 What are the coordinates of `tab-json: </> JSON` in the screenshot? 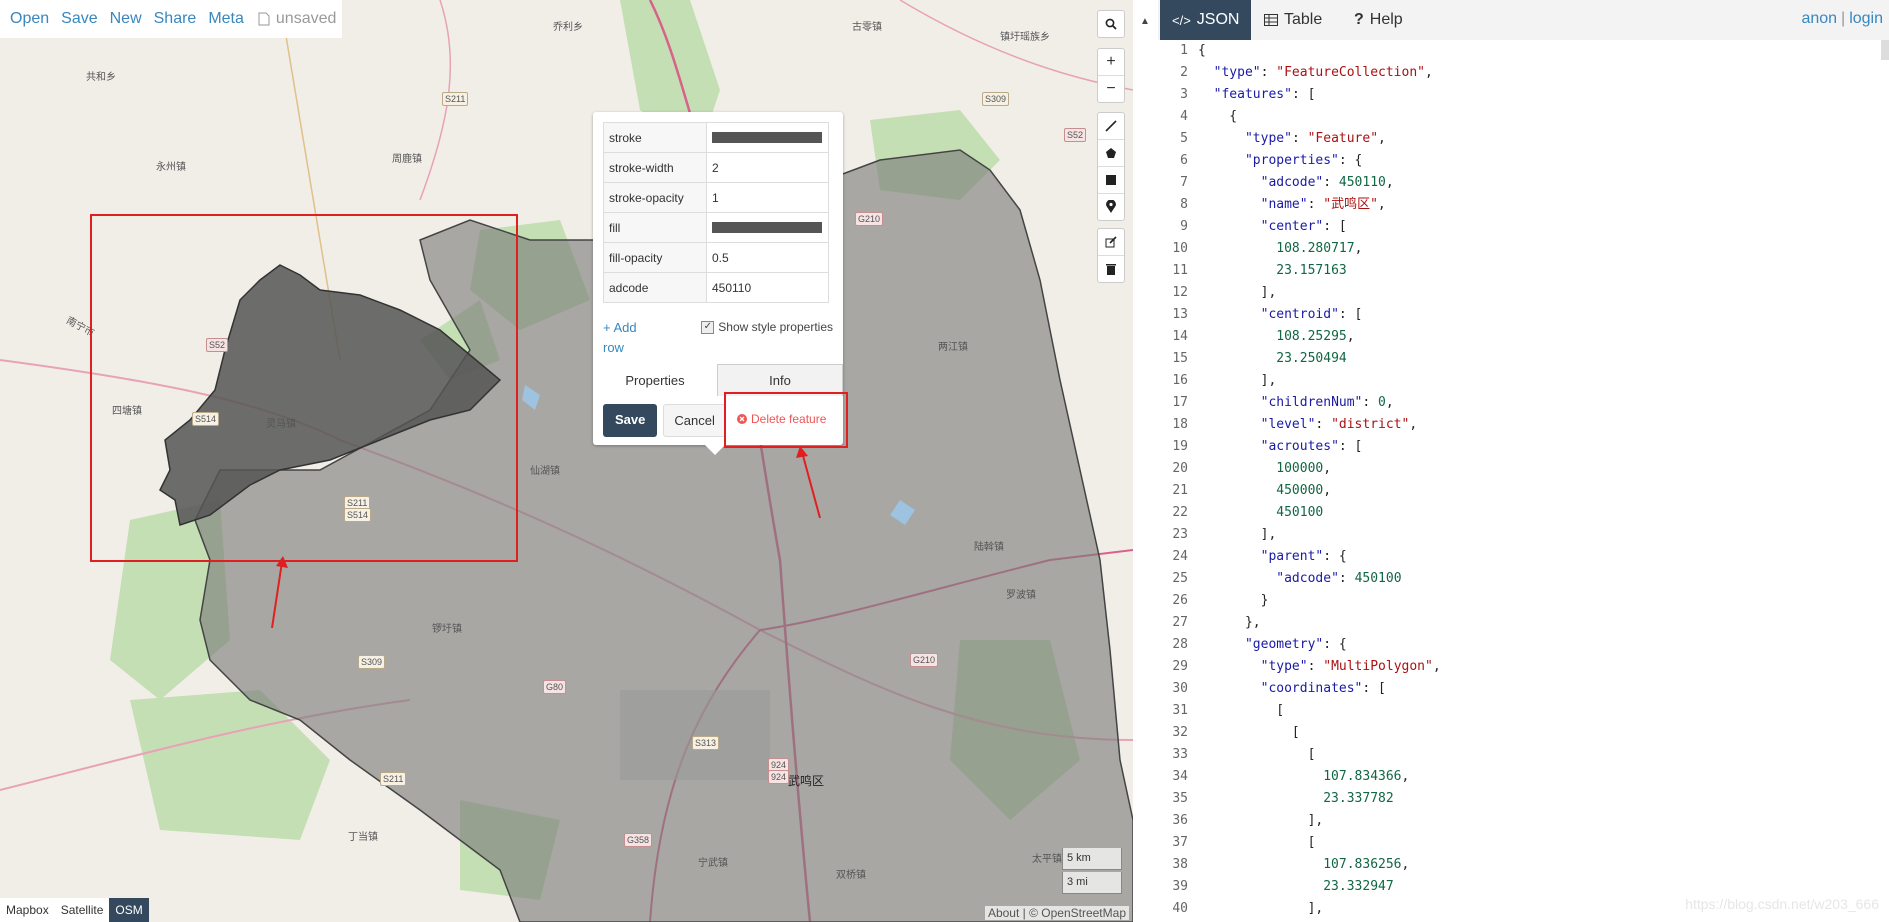 It's located at (1206, 20).